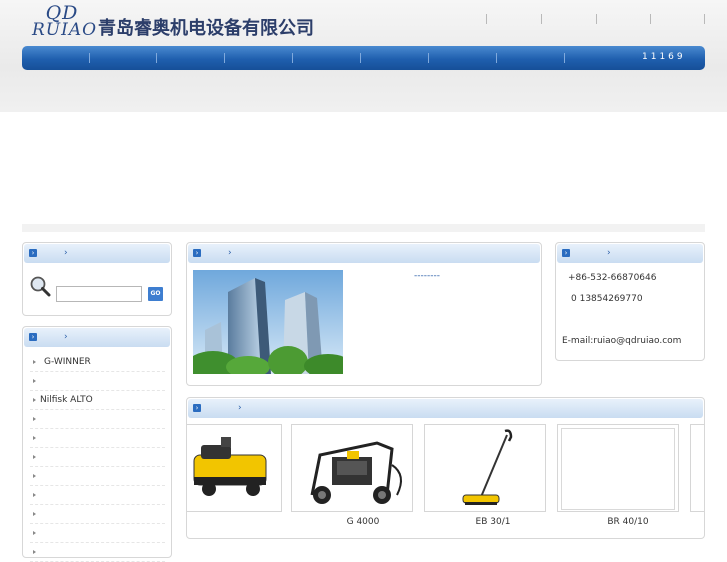  What do you see at coordinates (268, 322) in the screenshot?
I see `company-building-image` at bounding box center [268, 322].